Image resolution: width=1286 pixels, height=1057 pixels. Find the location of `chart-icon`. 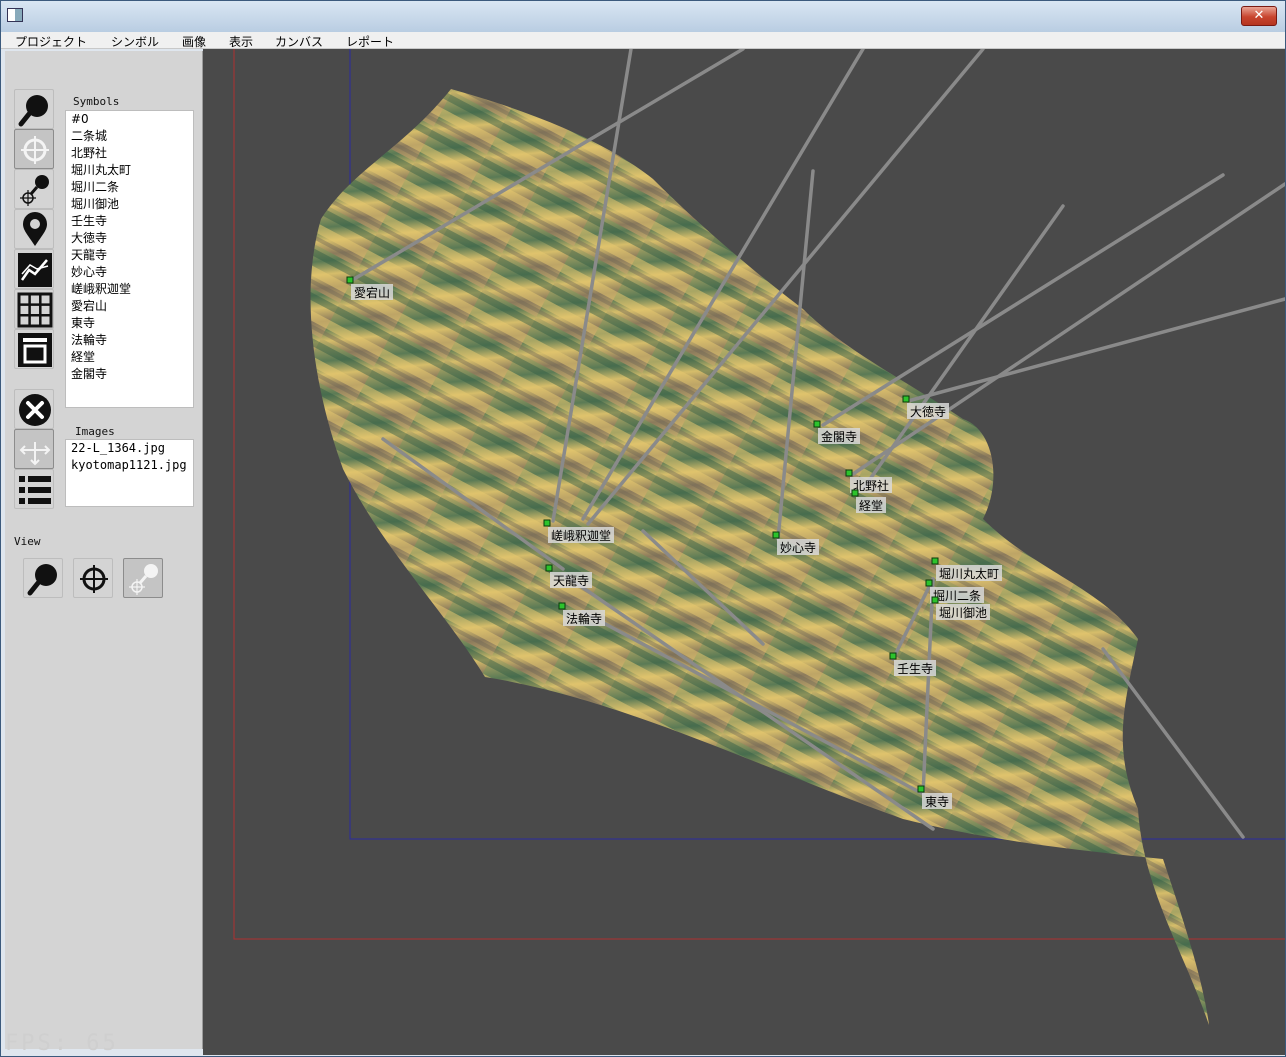

chart-icon is located at coordinates (35, 270).